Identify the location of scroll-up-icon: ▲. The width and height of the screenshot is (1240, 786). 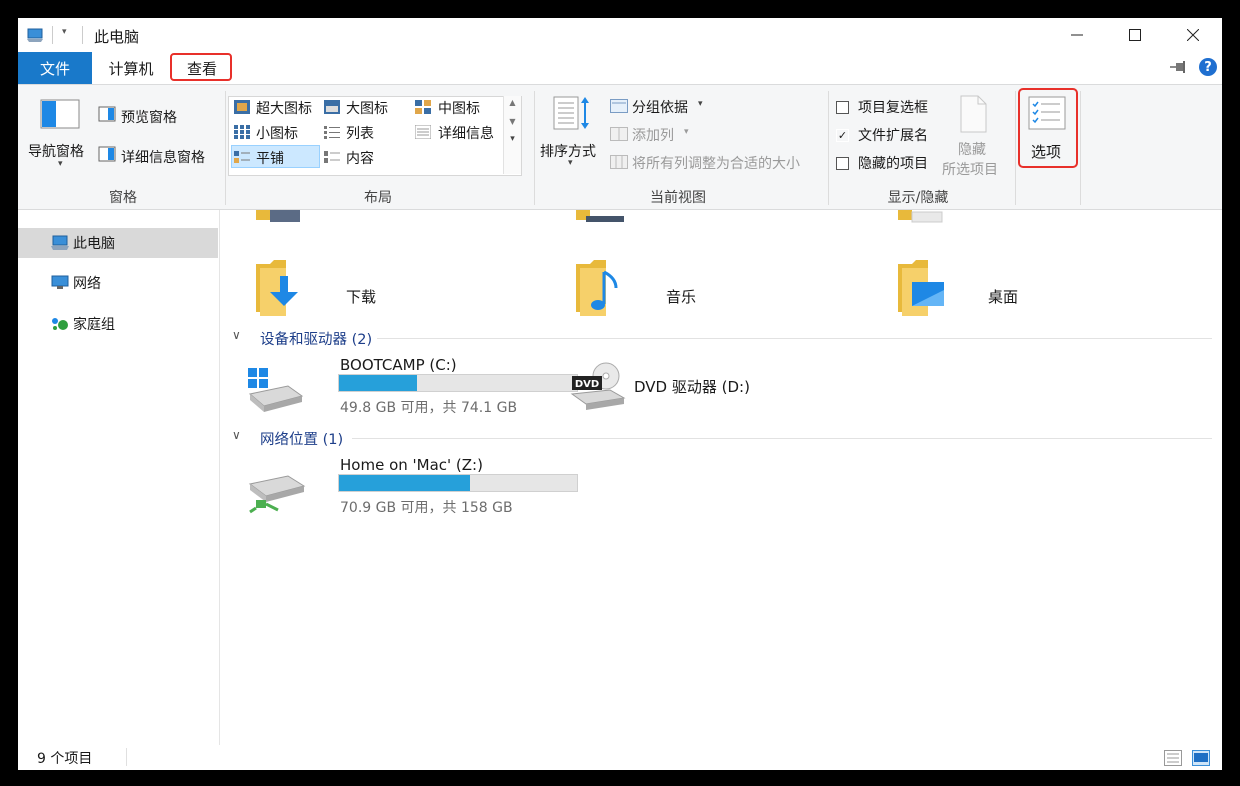
(512, 102).